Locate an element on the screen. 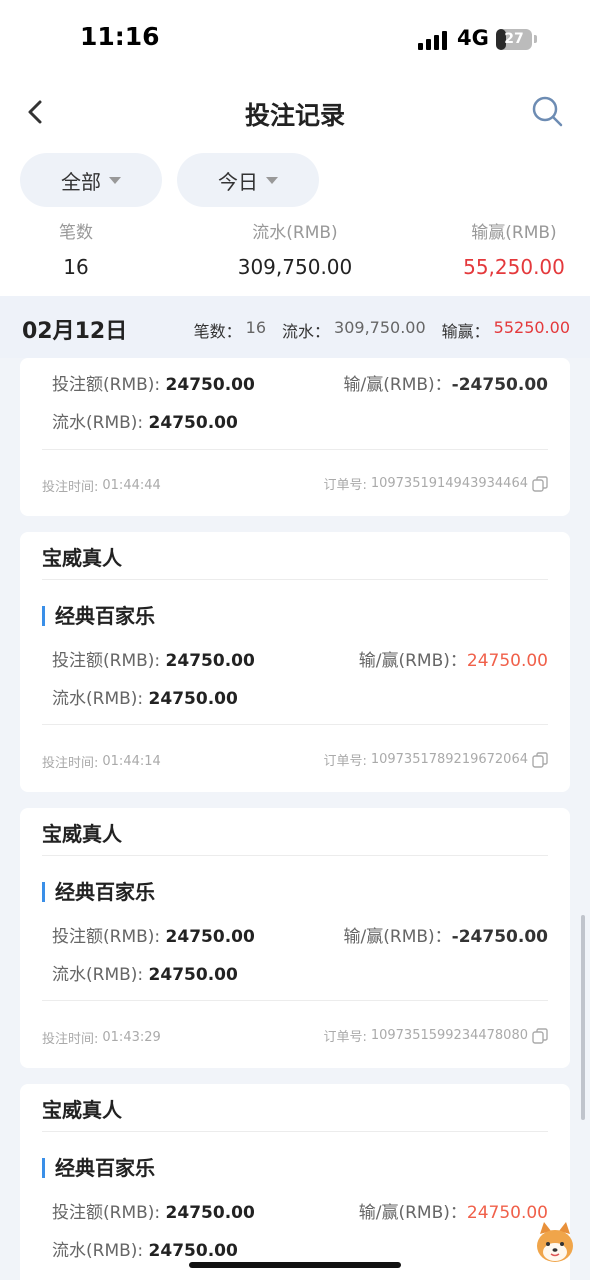  battery-level: 27 is located at coordinates (514, 39).